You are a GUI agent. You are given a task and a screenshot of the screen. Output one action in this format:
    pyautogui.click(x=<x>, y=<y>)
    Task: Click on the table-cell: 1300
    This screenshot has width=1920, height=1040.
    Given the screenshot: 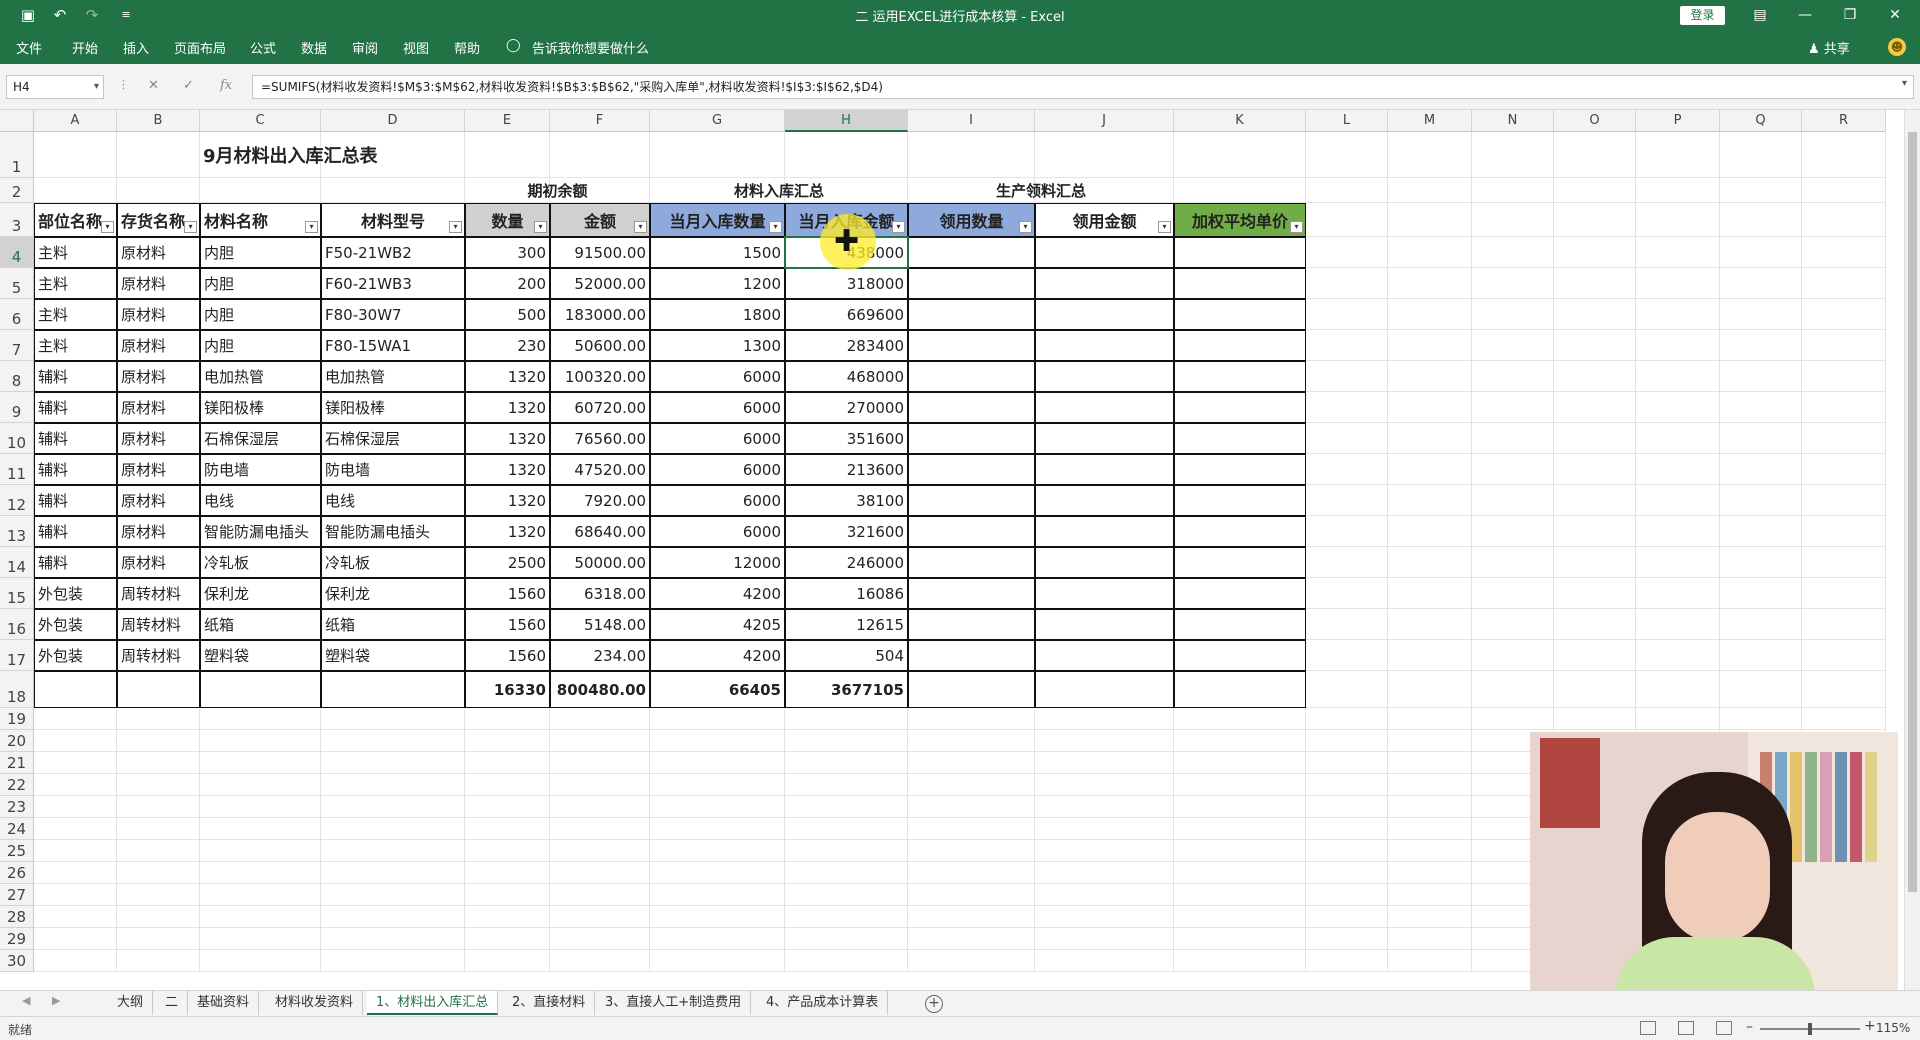 What is the action you would take?
    pyautogui.click(x=717, y=345)
    